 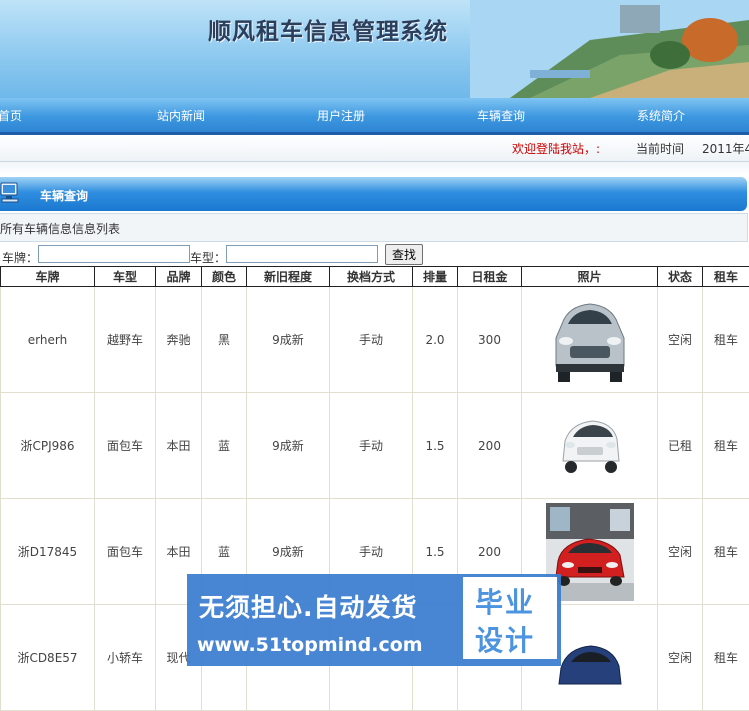 I want to click on col-header-plate: 车牌, so click(x=48, y=277).